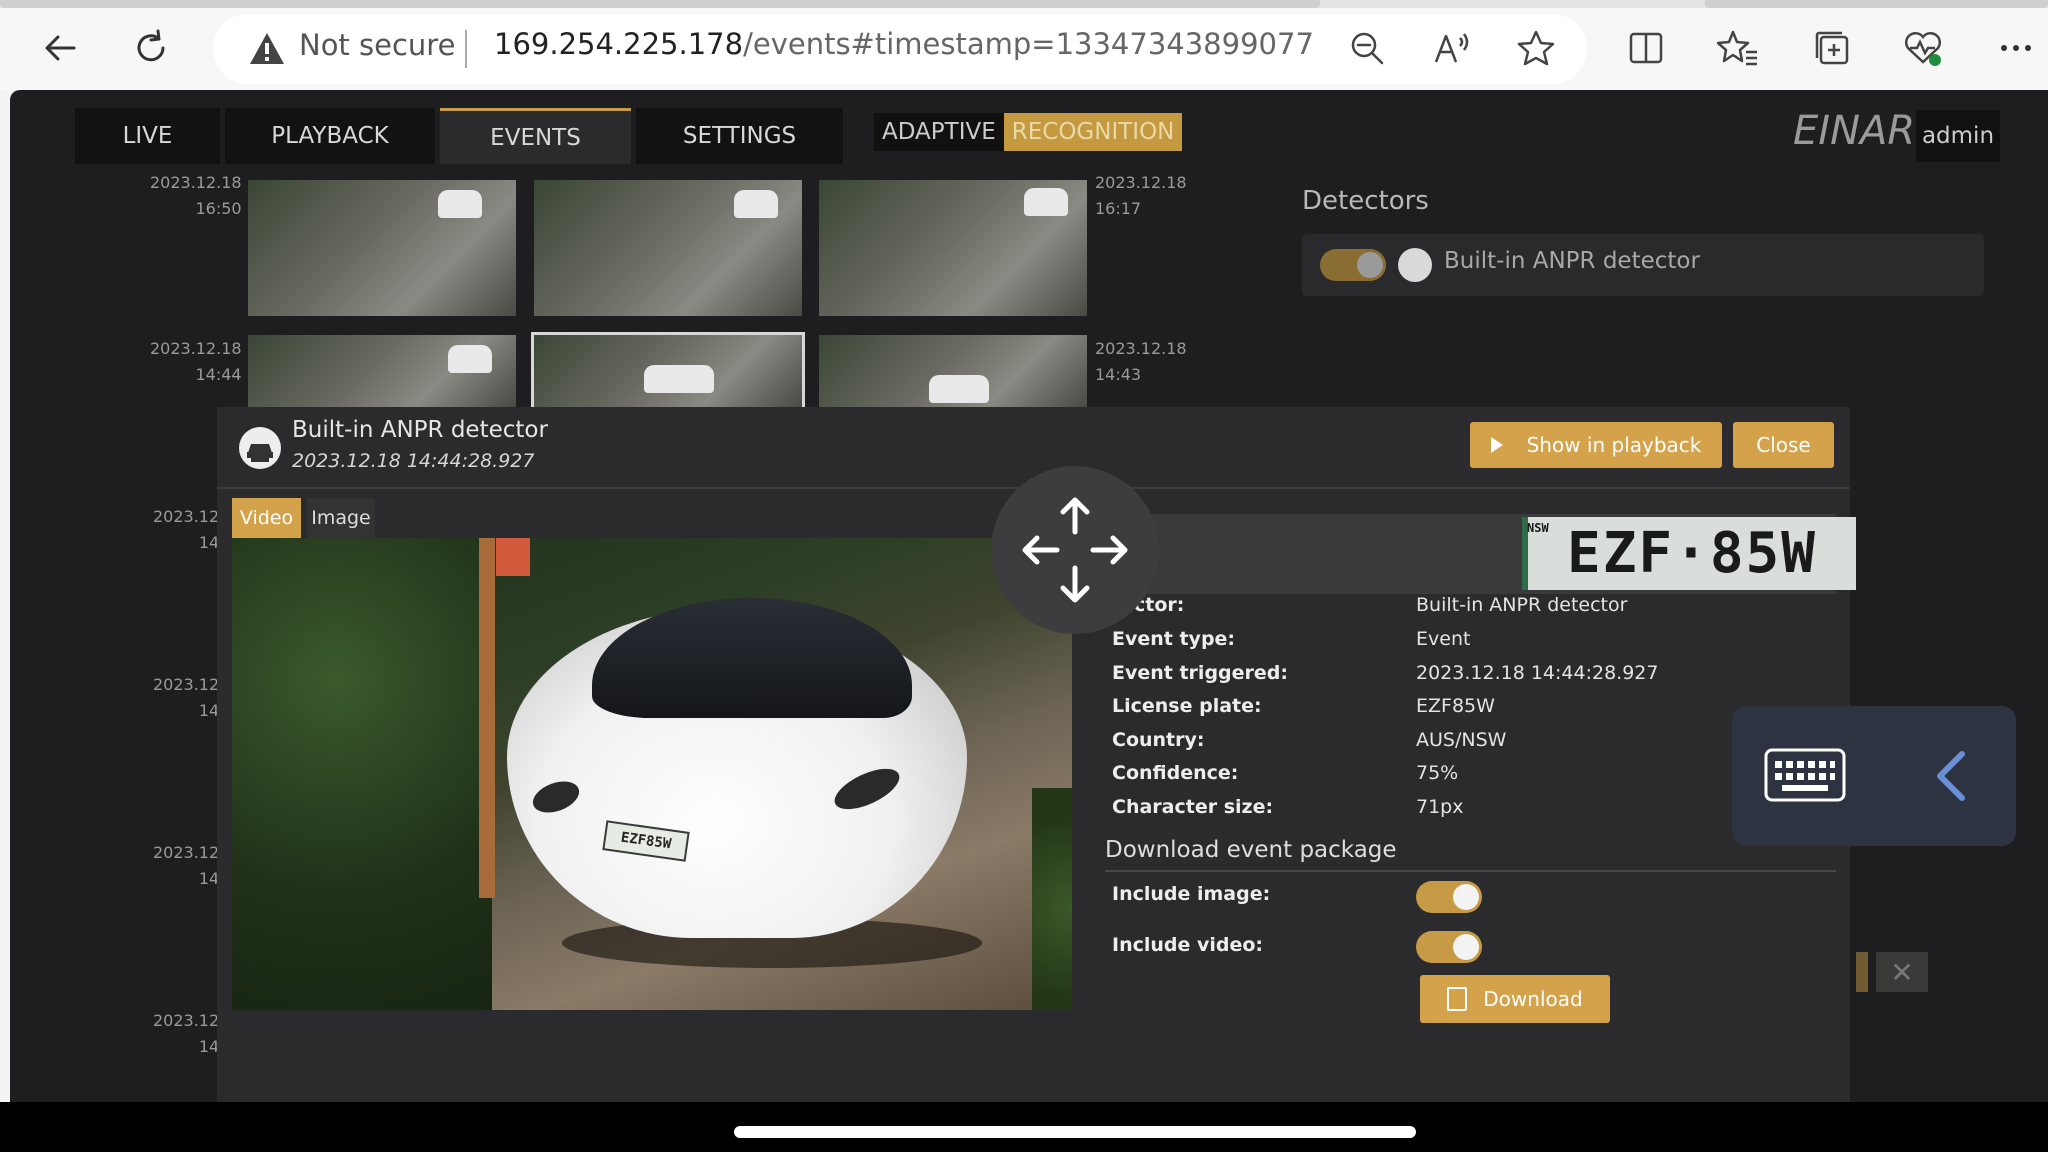  I want to click on adaptive-recognition-logo: ADAPTIVE RECOGNITION, so click(1028, 132).